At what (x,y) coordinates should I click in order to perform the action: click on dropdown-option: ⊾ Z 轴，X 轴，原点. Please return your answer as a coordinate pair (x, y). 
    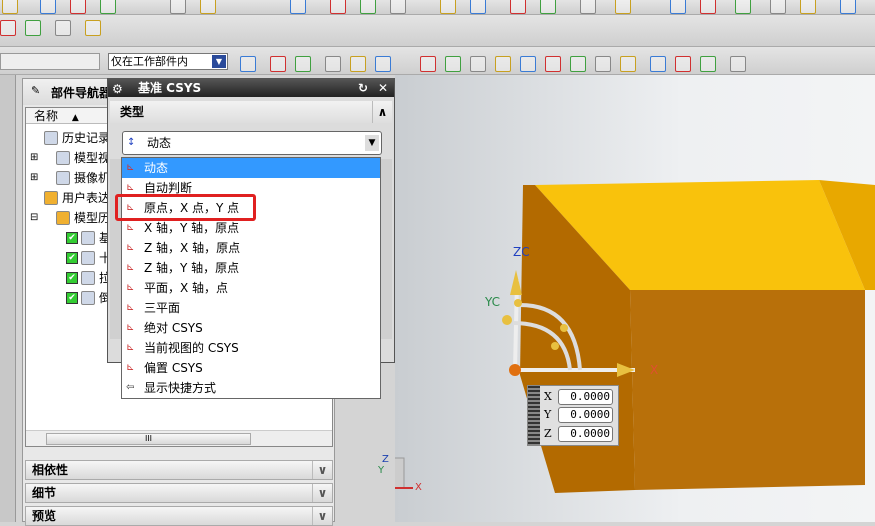
    Looking at the image, I should click on (251, 248).